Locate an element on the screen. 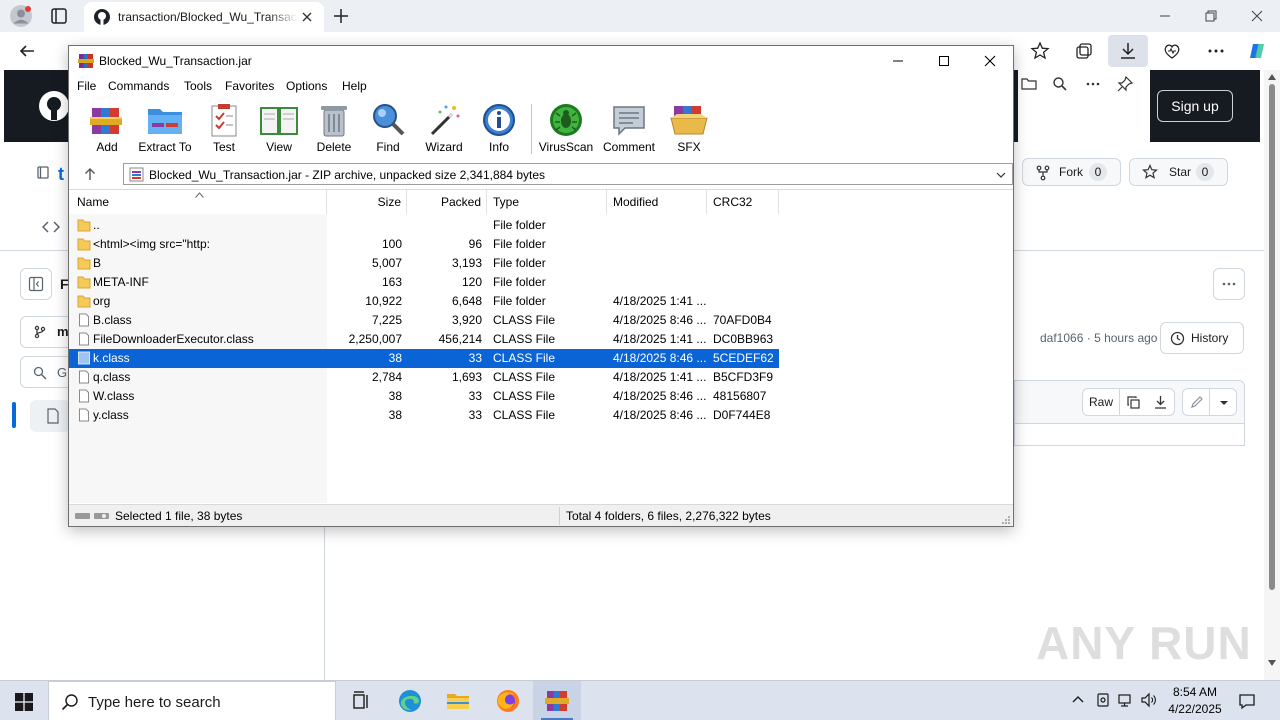 The width and height of the screenshot is (1280, 720). history-button: History is located at coordinates (1202, 338).